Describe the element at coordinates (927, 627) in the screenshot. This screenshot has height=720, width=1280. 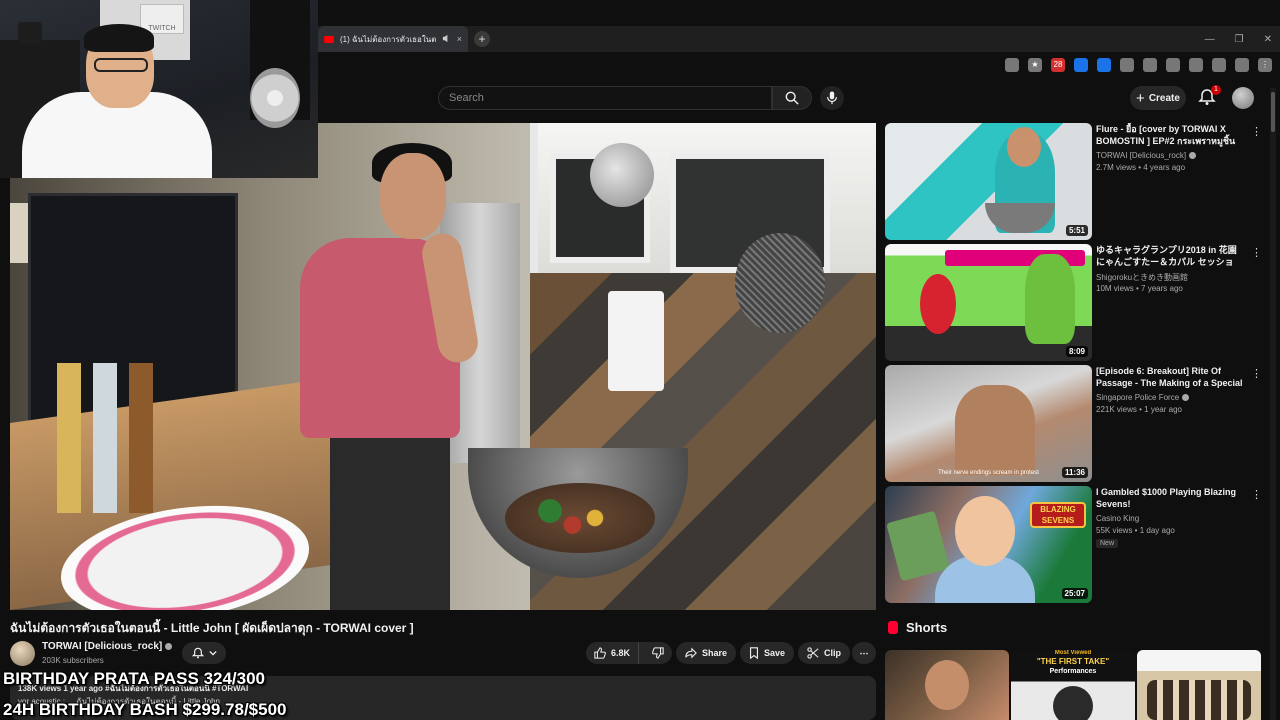
I see `shorts-heading-text: Shorts` at that location.